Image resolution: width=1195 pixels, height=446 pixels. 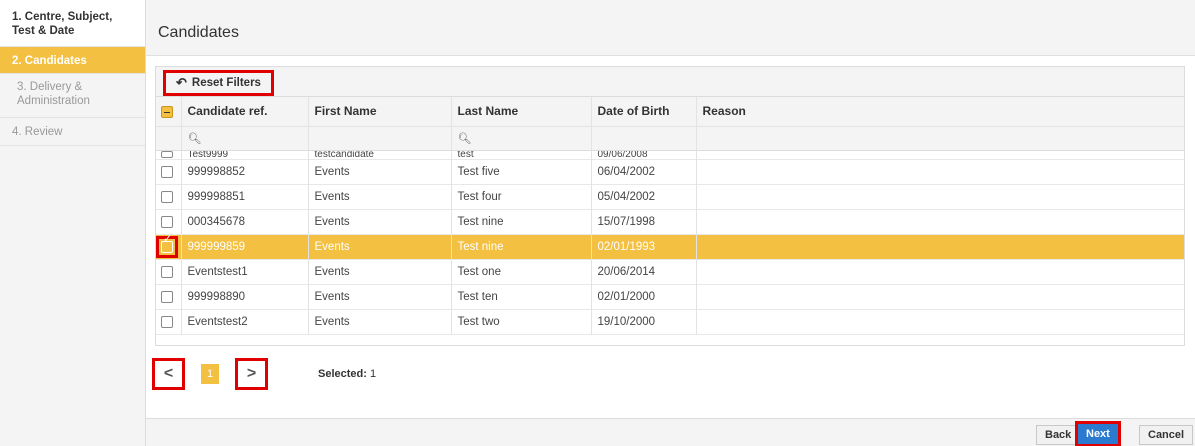 I want to click on cell-ref: Eventstest1, so click(x=245, y=272).